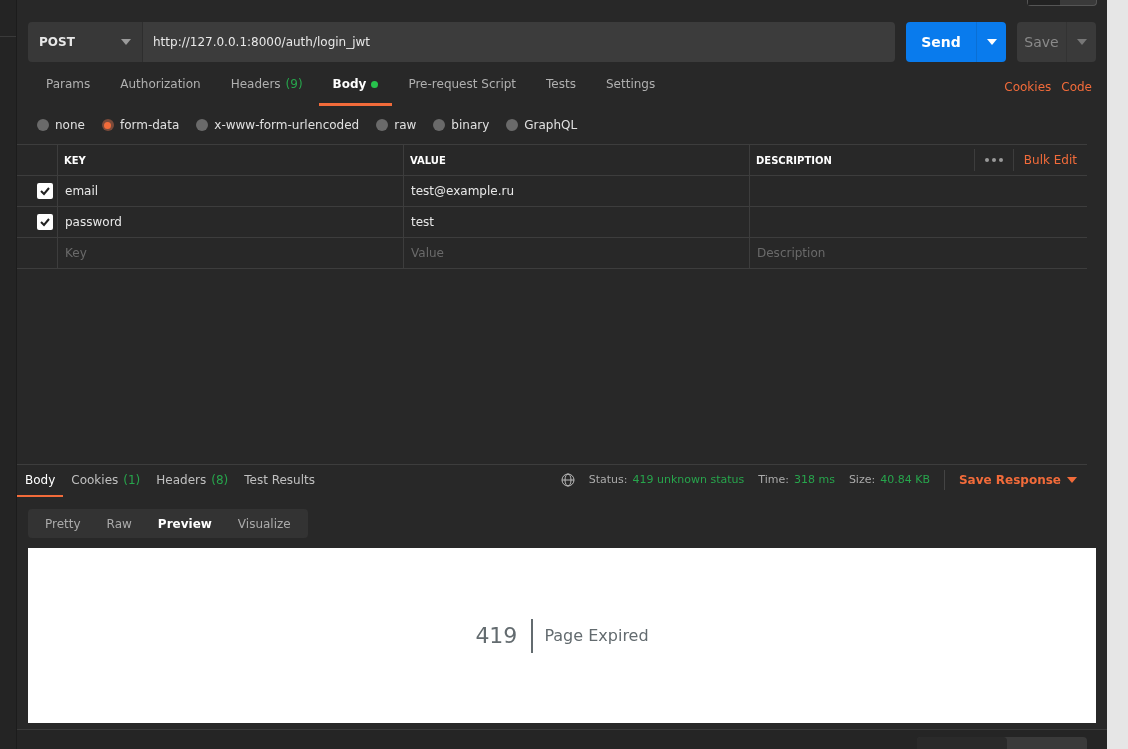  Describe the element at coordinates (1076, 87) in the screenshot. I see `header-link: Code` at that location.